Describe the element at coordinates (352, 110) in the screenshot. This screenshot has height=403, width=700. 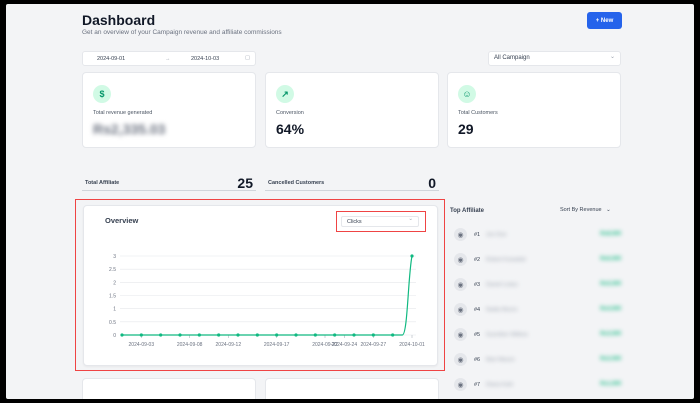
I see `conversion-card: ↗ Conversion 64%` at that location.